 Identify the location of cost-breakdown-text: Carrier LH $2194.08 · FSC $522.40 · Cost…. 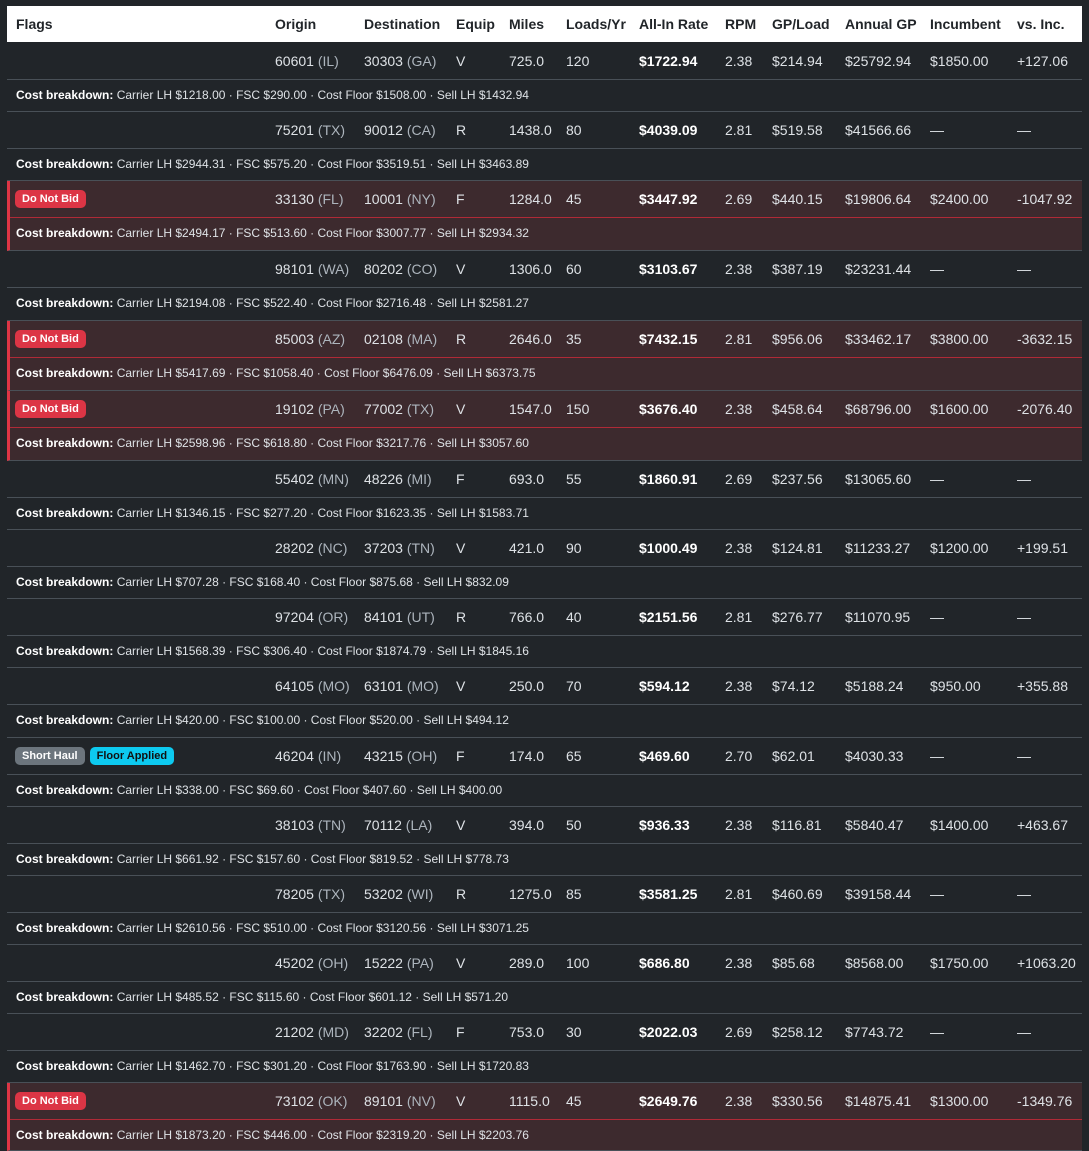
(322, 303).